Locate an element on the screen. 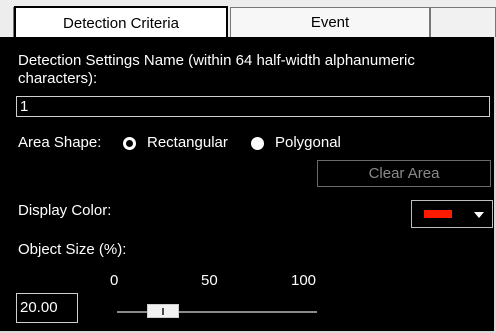 The image size is (496, 333). slider-tick-min: 0 is located at coordinates (114, 280).